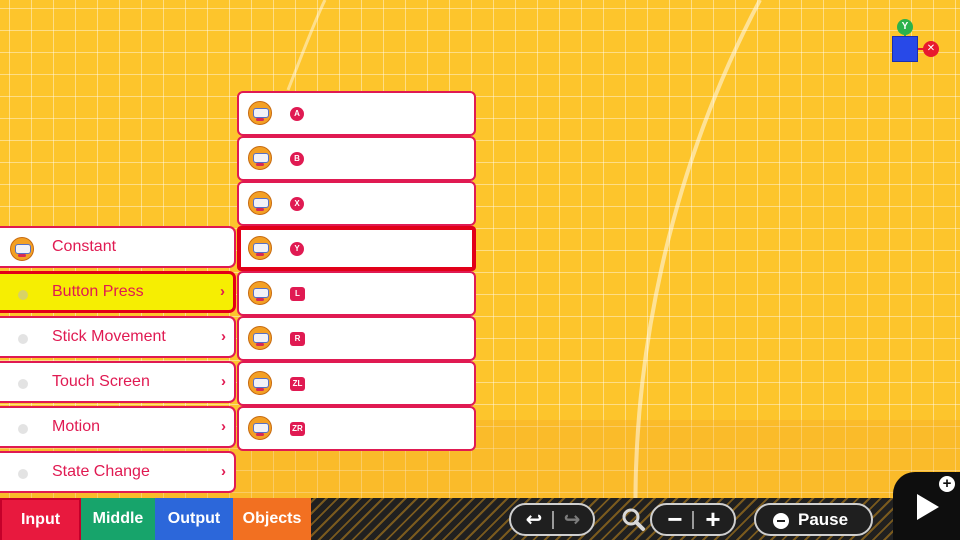 This screenshot has height=540, width=960. I want to click on menu-item-label: Constant, so click(84, 246).